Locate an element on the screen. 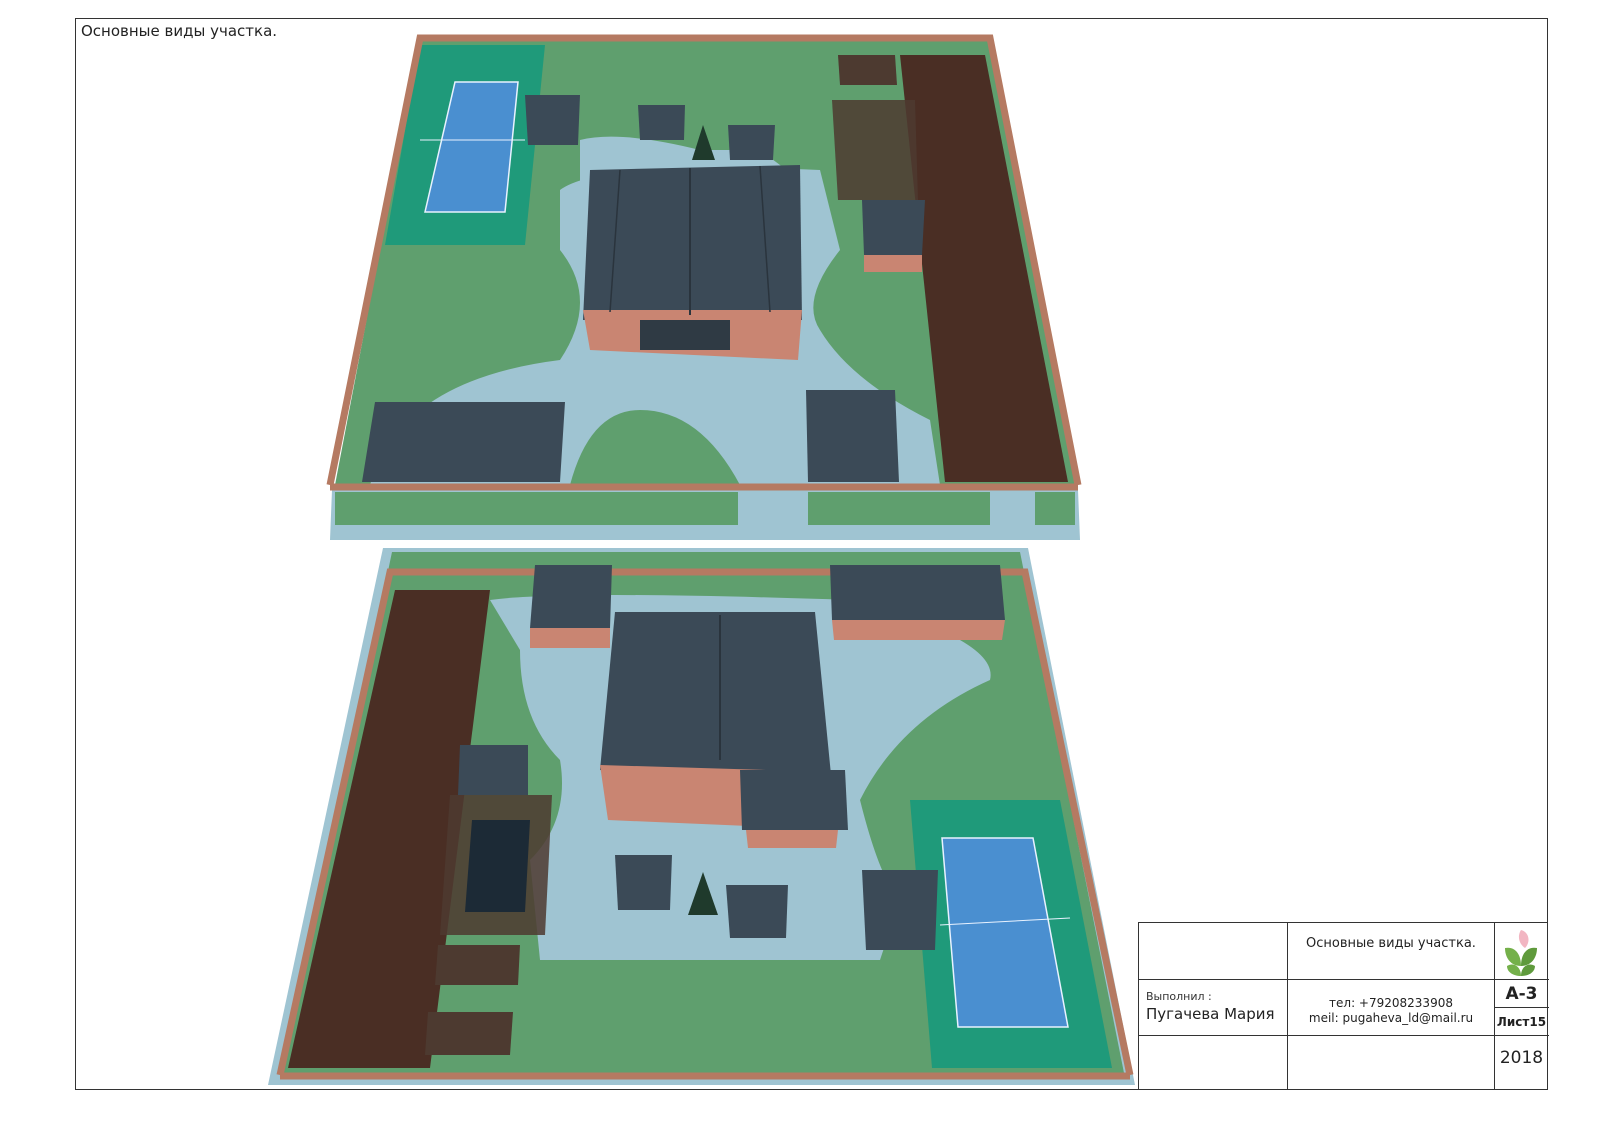 This screenshot has height=1132, width=1600. stamp-done-by-label: Выполнил : is located at coordinates (1179, 996).